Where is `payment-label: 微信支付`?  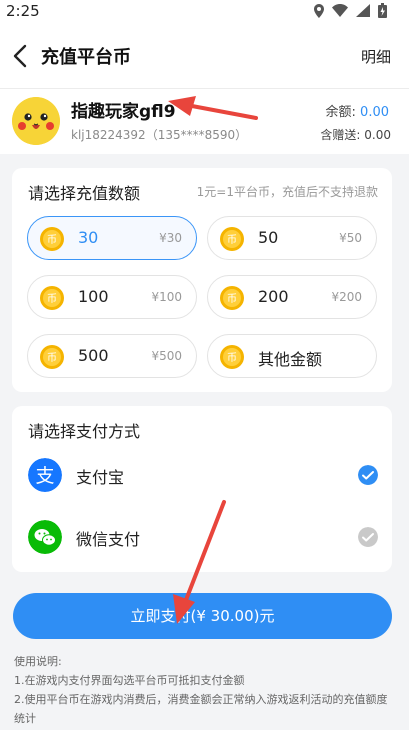
payment-label: 微信支付 is located at coordinates (108, 539).